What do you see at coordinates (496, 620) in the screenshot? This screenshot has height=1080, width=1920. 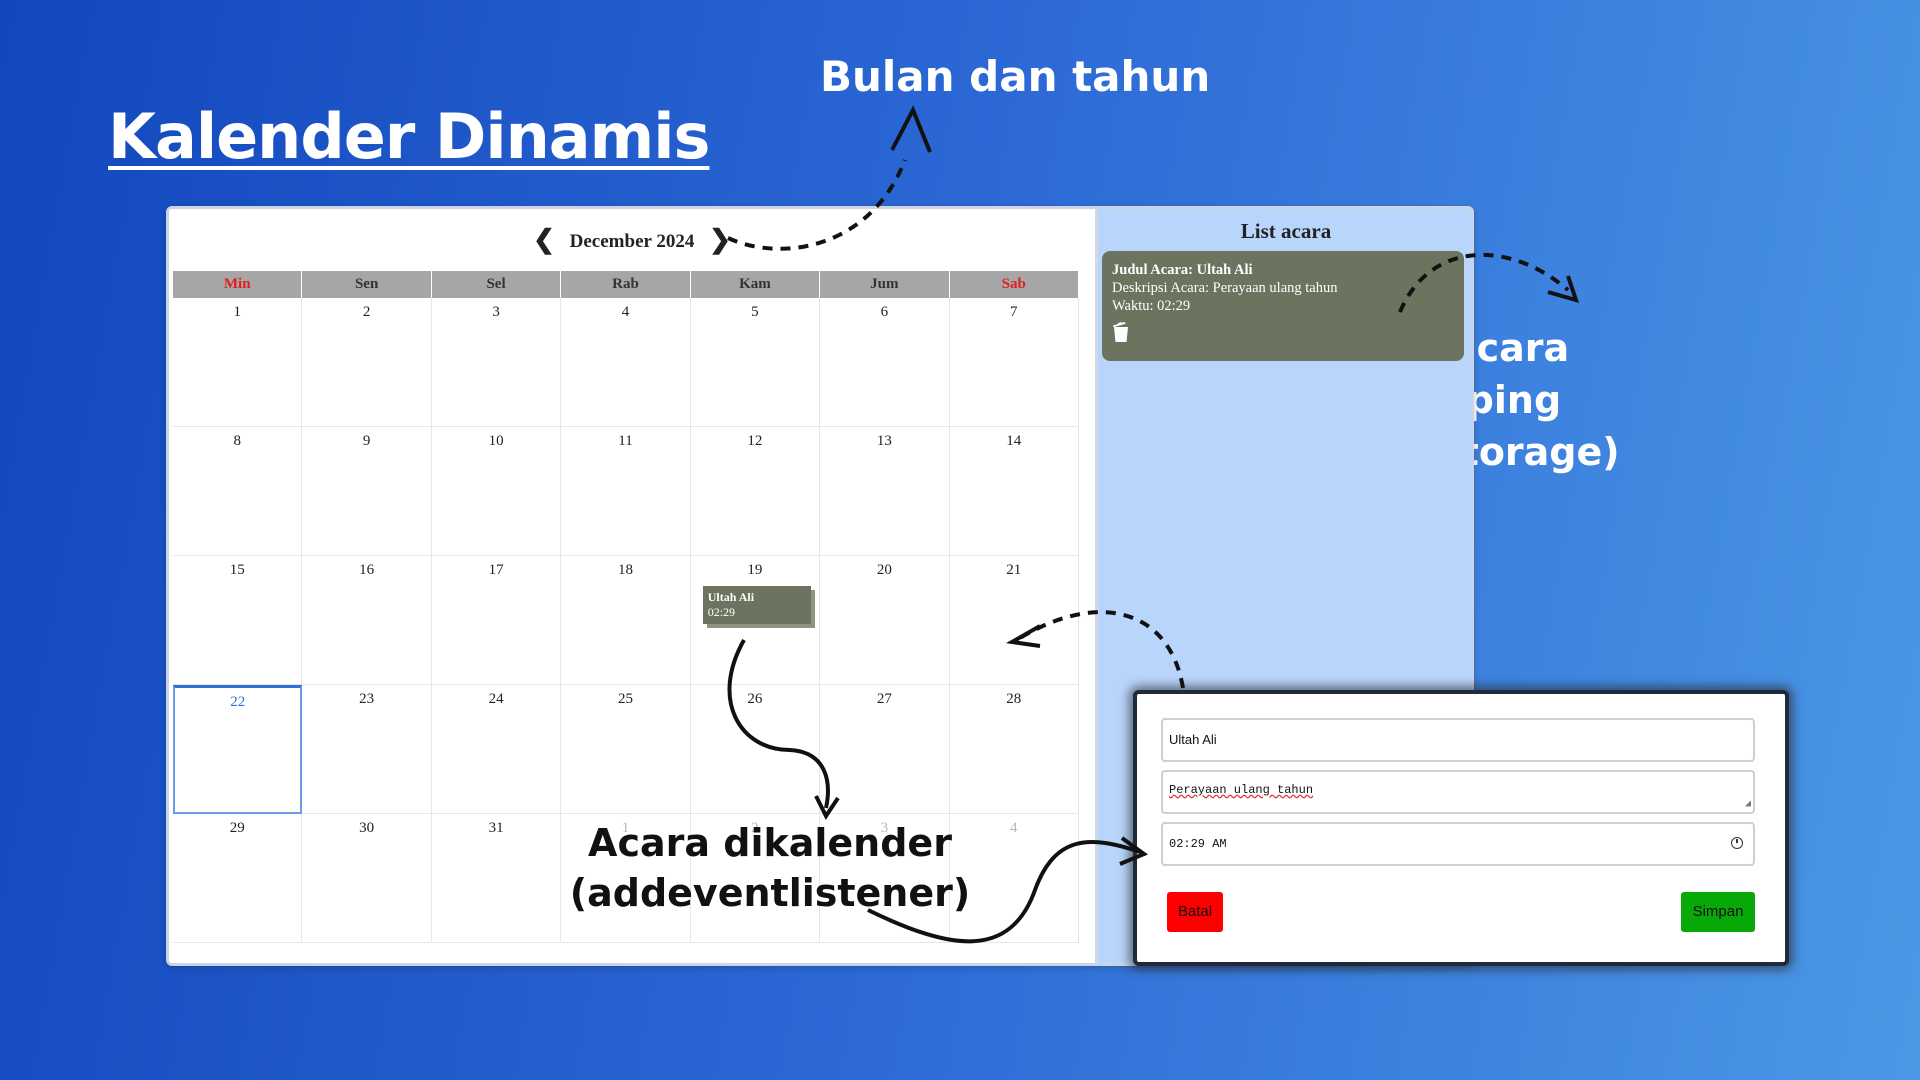 I see `calendar-day: 17` at bounding box center [496, 620].